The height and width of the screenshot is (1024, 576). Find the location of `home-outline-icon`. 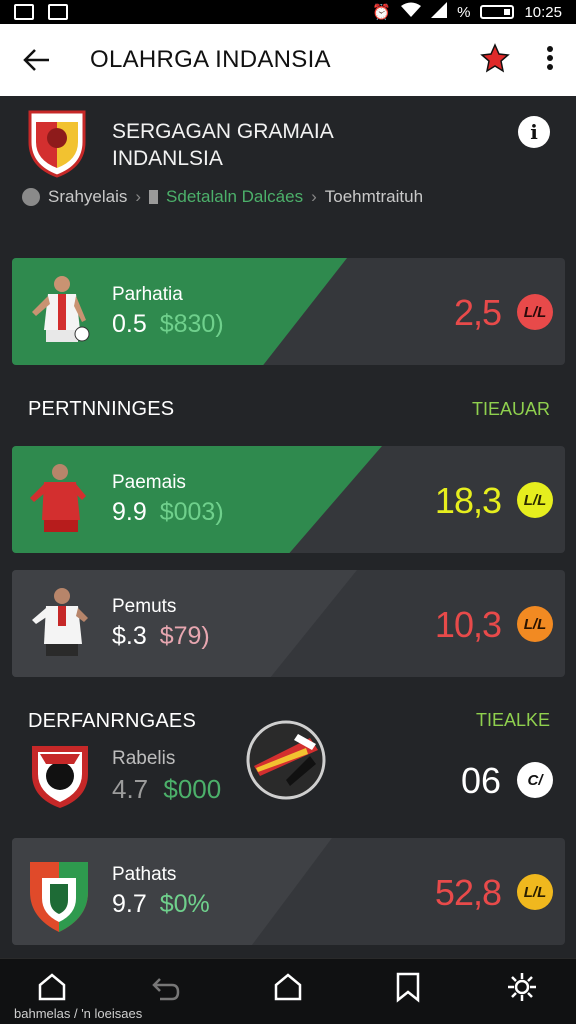

home-outline-icon is located at coordinates (288, 987).